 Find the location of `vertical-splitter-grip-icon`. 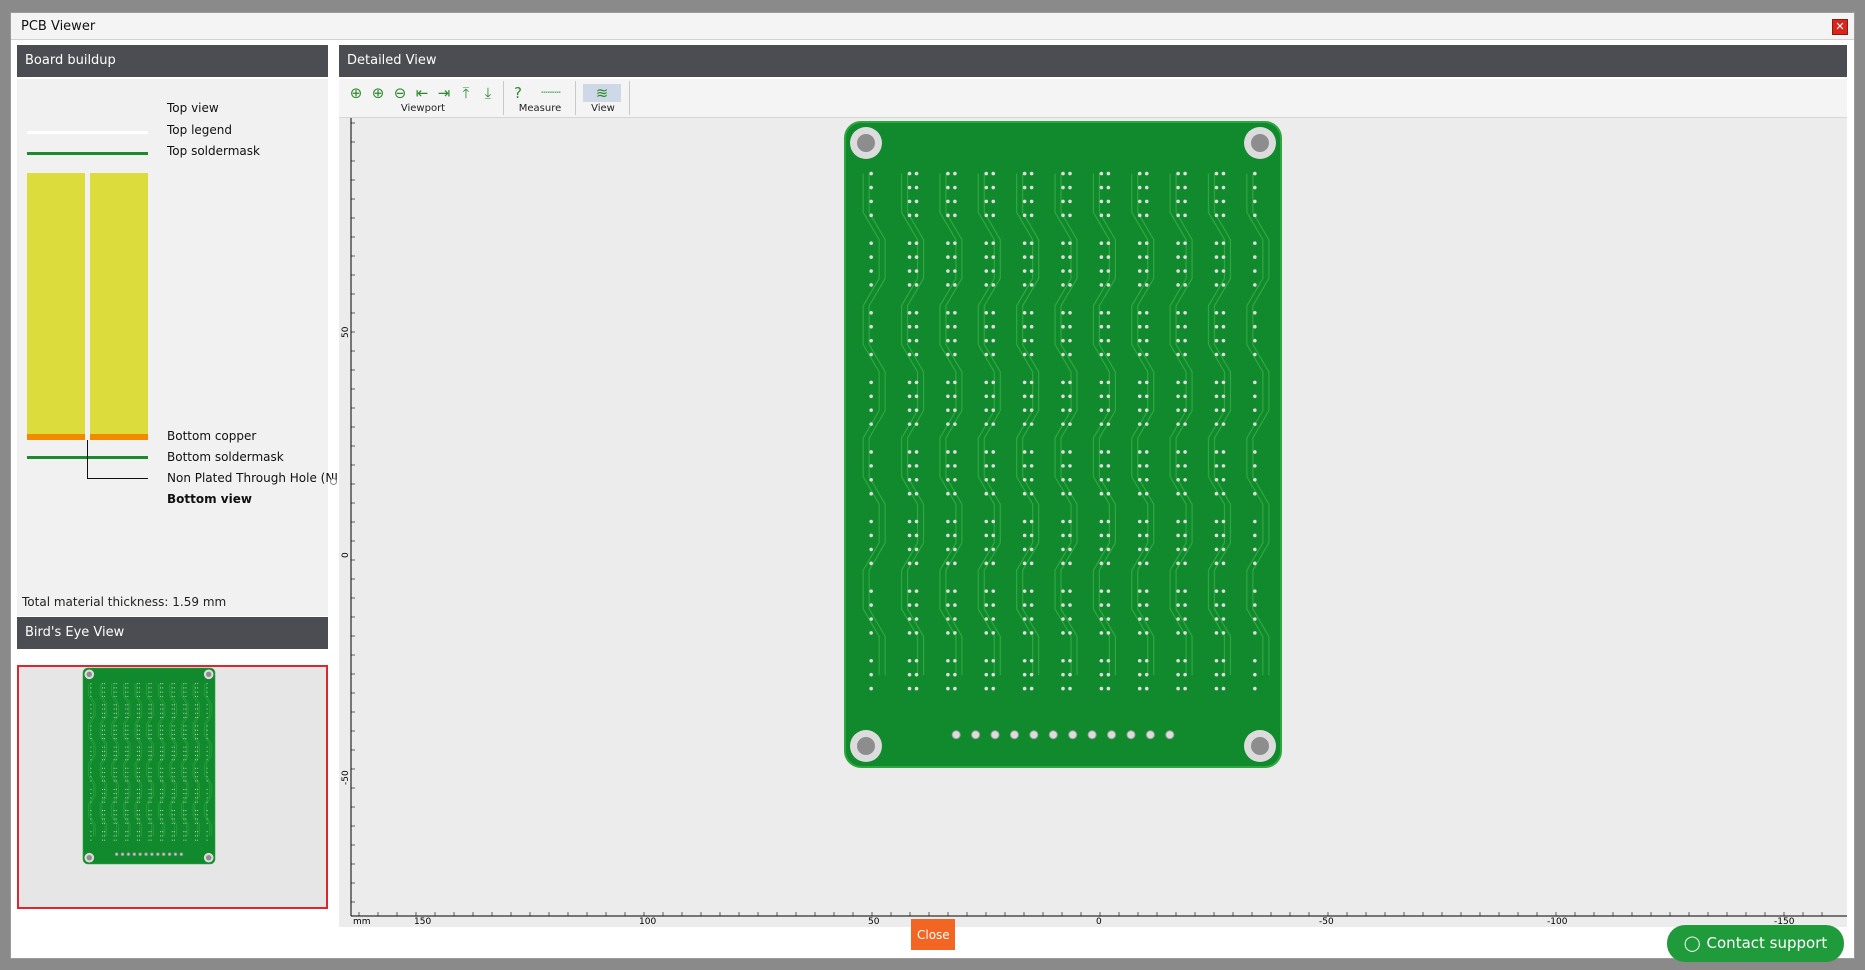

vertical-splitter-grip-icon is located at coordinates (333, 481).